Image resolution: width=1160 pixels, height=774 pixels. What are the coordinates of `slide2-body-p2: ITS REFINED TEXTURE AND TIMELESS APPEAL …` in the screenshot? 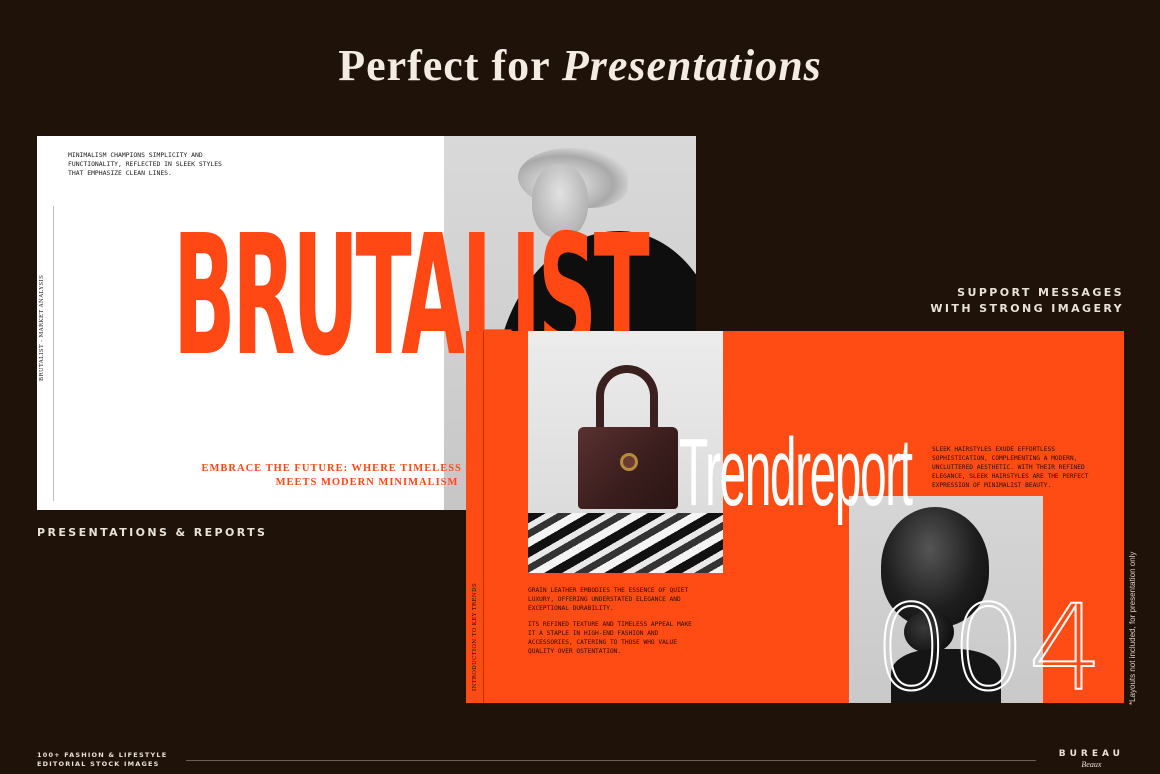 It's located at (610, 638).